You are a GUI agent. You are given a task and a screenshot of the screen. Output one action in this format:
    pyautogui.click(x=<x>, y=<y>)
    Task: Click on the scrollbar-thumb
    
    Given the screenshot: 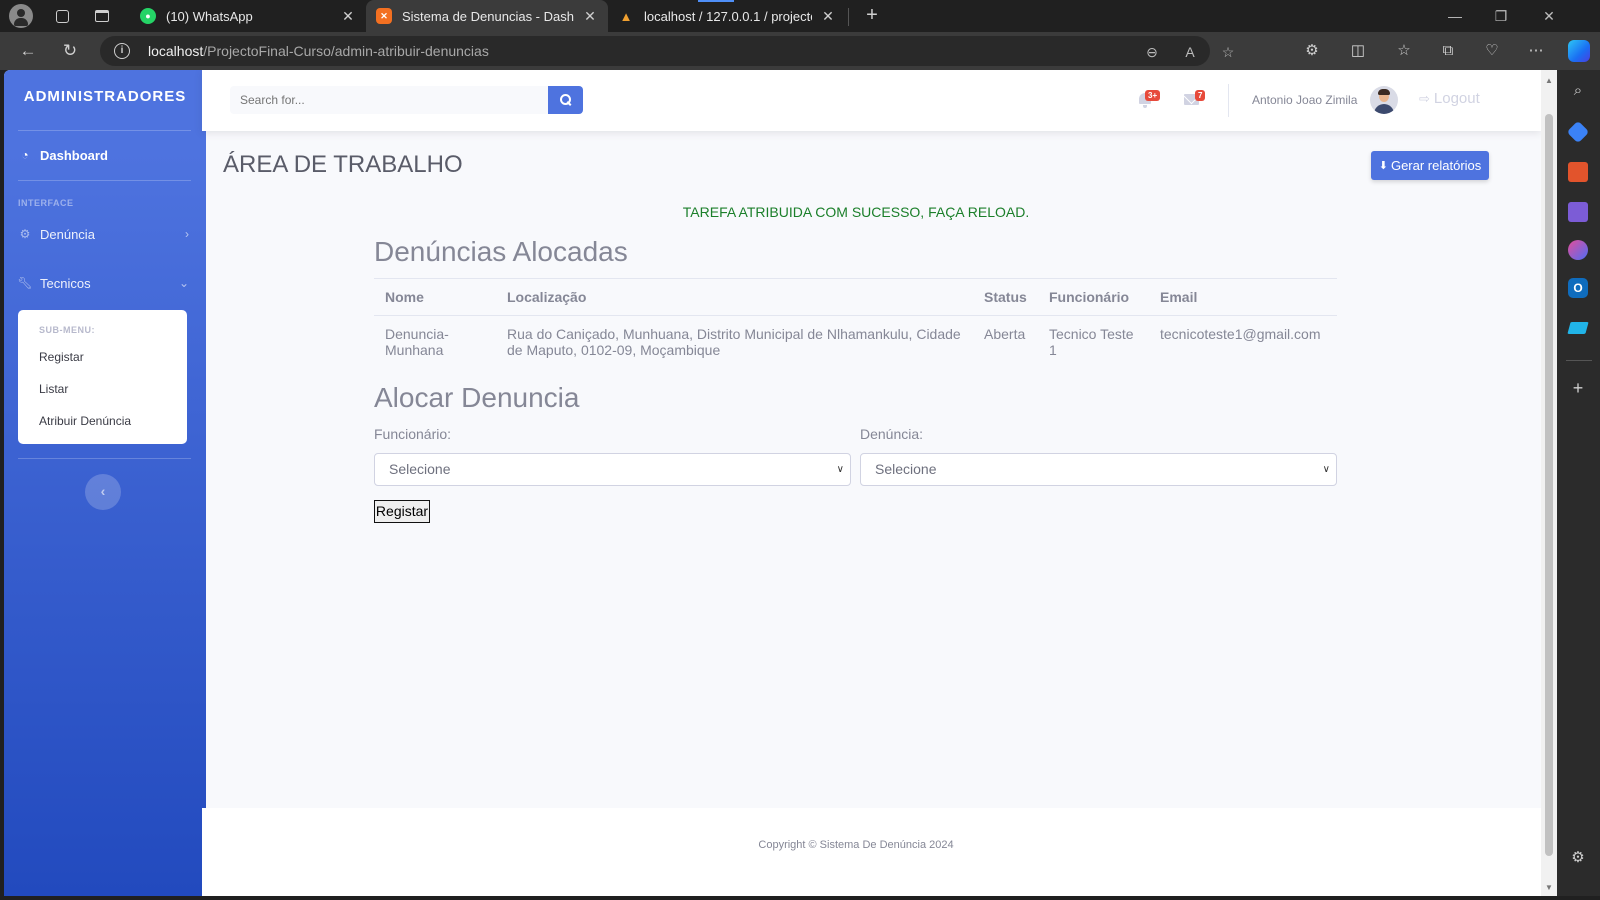 What is the action you would take?
    pyautogui.click(x=1549, y=485)
    